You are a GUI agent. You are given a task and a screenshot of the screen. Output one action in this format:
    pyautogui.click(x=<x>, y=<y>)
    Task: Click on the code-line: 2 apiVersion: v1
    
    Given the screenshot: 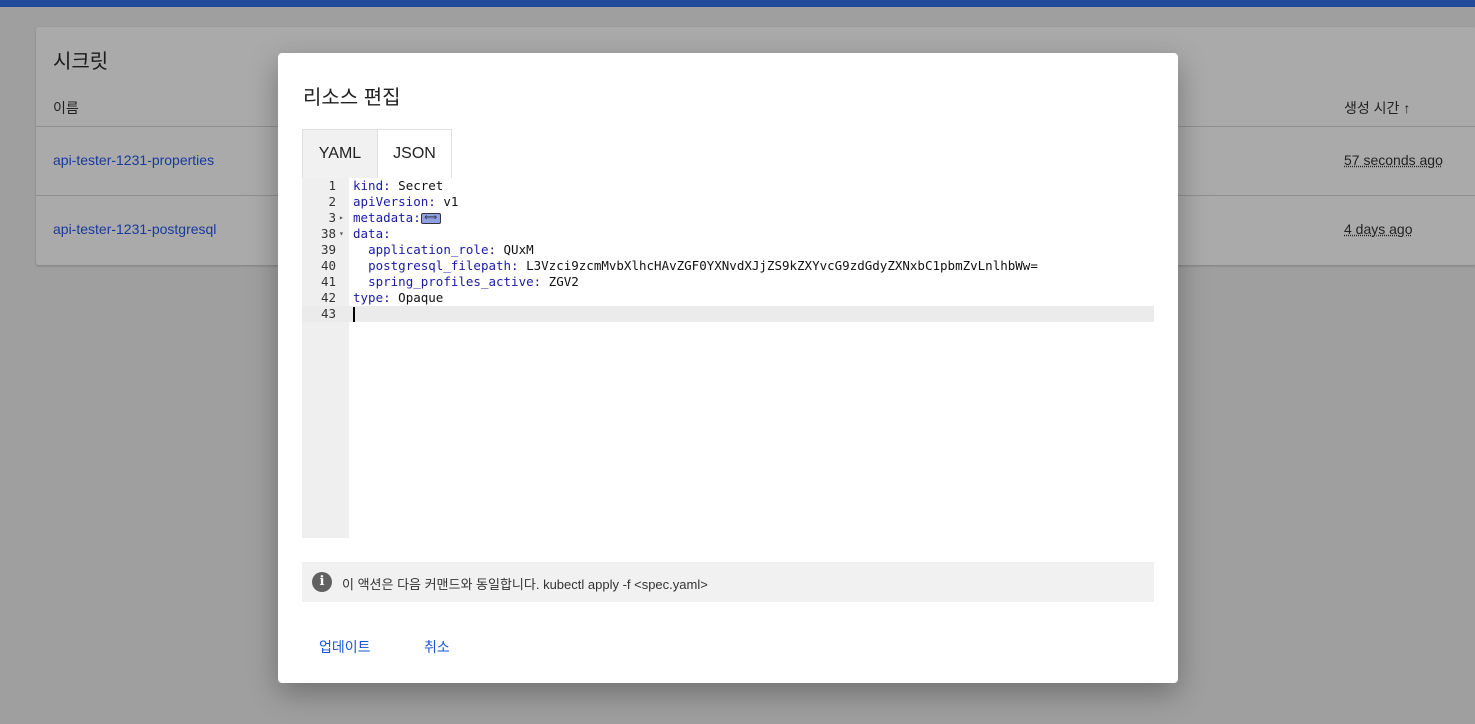 What is the action you would take?
    pyautogui.click(x=728, y=202)
    